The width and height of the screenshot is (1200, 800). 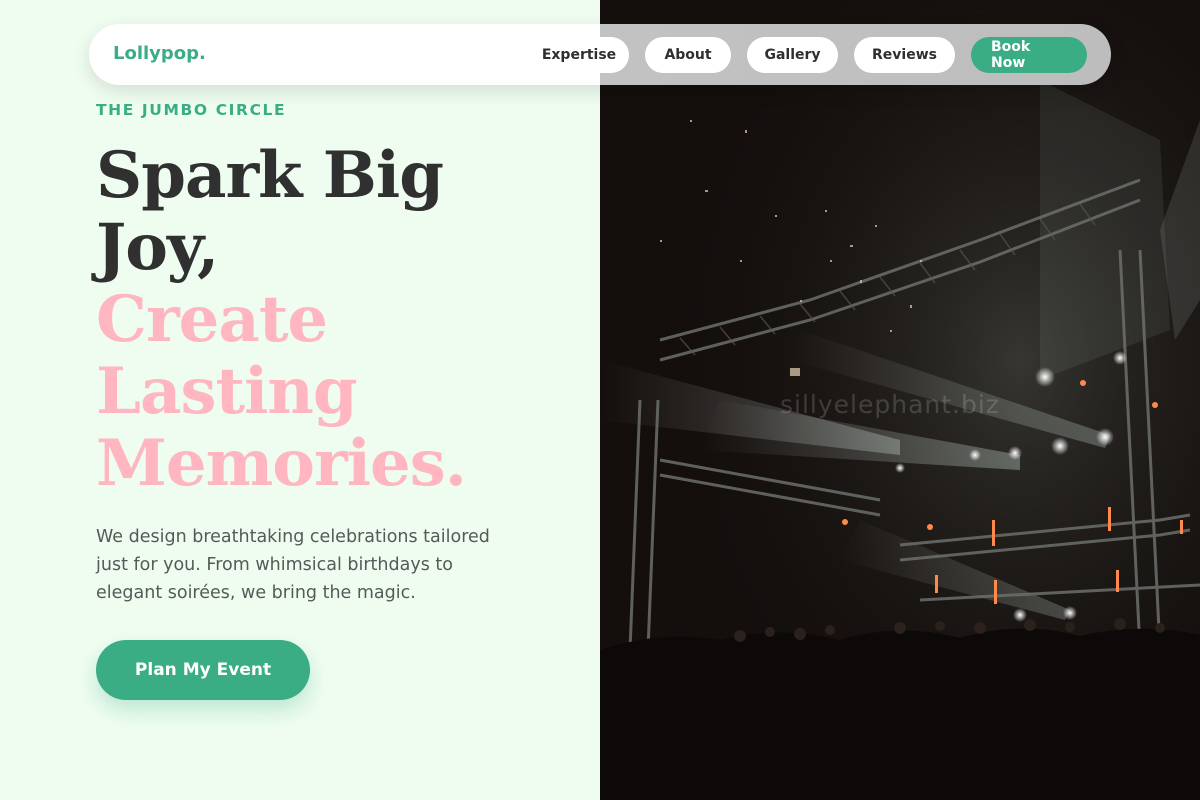 What do you see at coordinates (270, 175) in the screenshot?
I see `headline-line-1: Spark Big` at bounding box center [270, 175].